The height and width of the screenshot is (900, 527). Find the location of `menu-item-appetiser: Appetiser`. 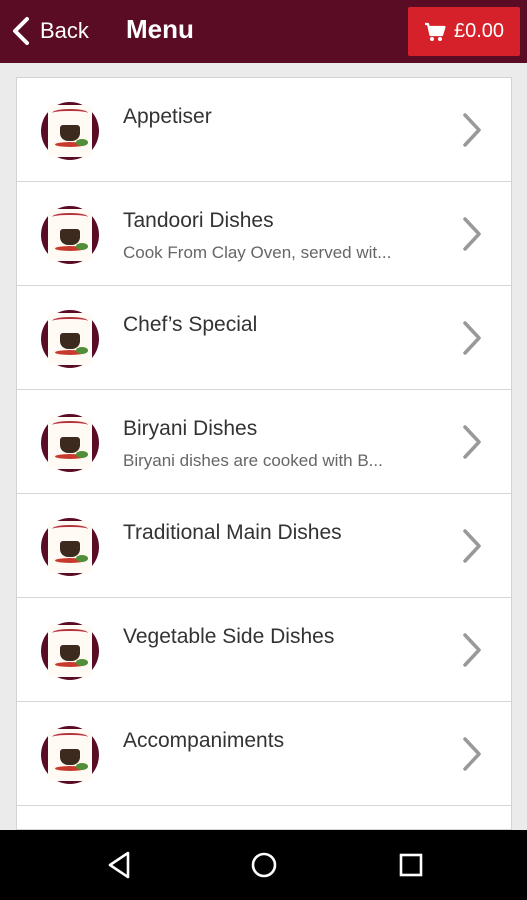

menu-item-appetiser: Appetiser is located at coordinates (264, 130).